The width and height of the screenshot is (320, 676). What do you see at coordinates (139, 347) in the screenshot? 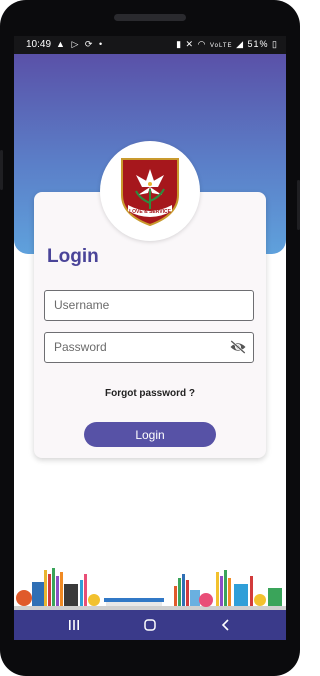
I see `password-input` at bounding box center [139, 347].